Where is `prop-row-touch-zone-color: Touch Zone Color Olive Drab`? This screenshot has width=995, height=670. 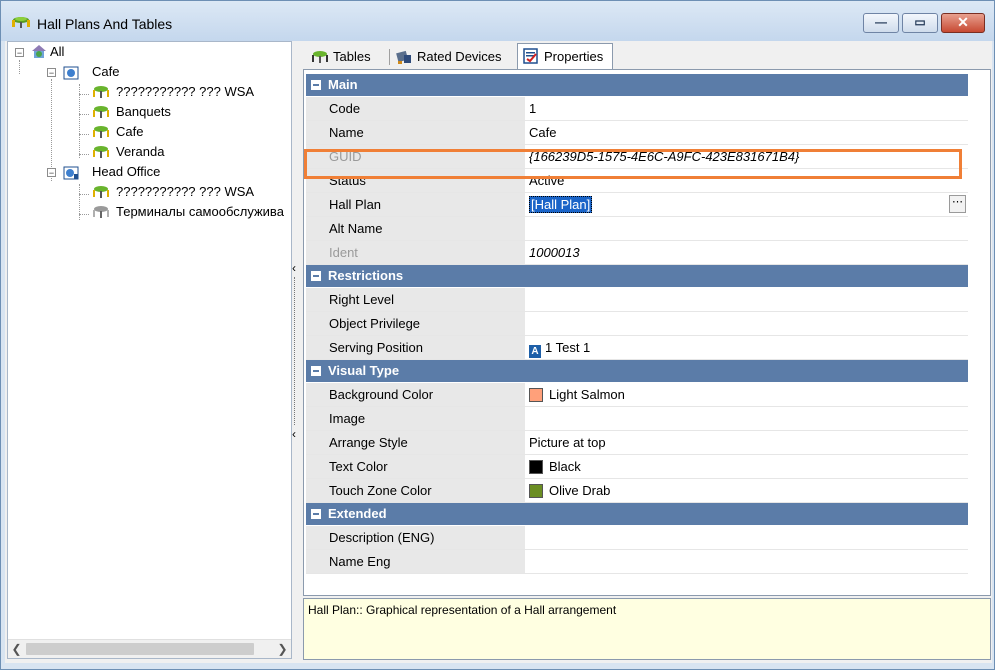
prop-row-touch-zone-color: Touch Zone Color Olive Drab is located at coordinates (637, 491).